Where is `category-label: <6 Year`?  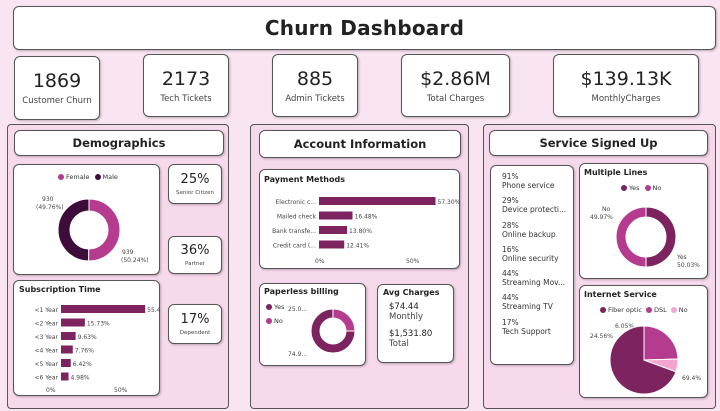 category-label: <6 Year is located at coordinates (47, 378).